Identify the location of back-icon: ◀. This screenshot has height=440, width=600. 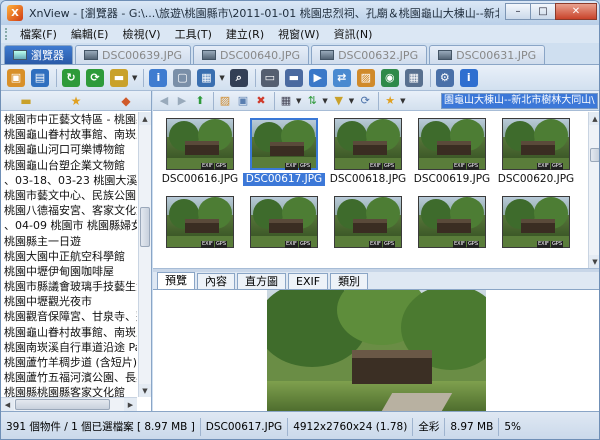
(164, 101).